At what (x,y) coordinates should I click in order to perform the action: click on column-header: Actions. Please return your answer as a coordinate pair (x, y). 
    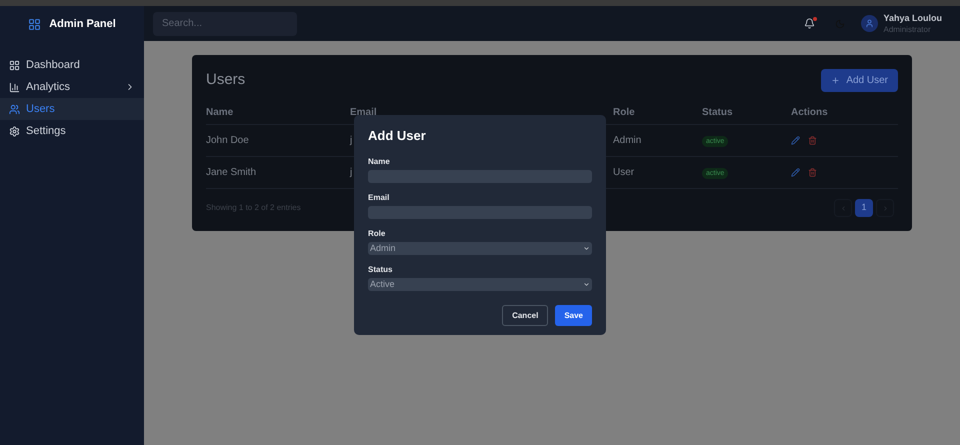
    Looking at the image, I should click on (809, 112).